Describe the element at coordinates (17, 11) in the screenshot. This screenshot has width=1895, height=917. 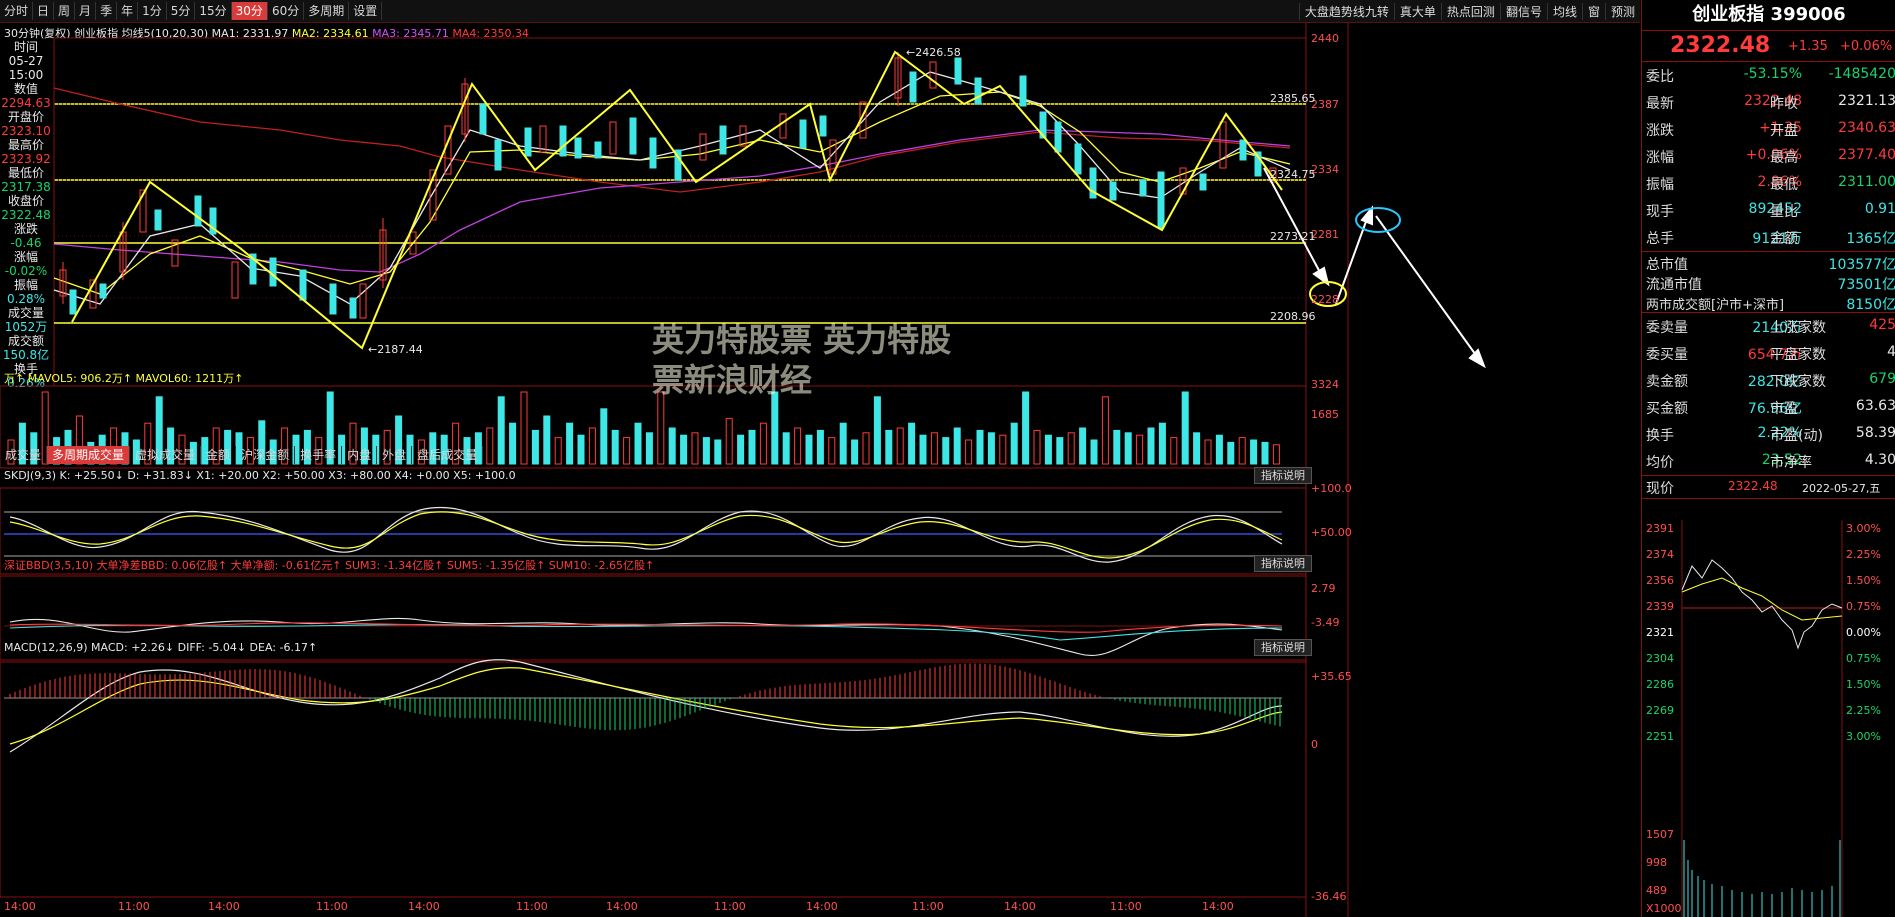
I see `tab-fenshi: 分时` at that location.